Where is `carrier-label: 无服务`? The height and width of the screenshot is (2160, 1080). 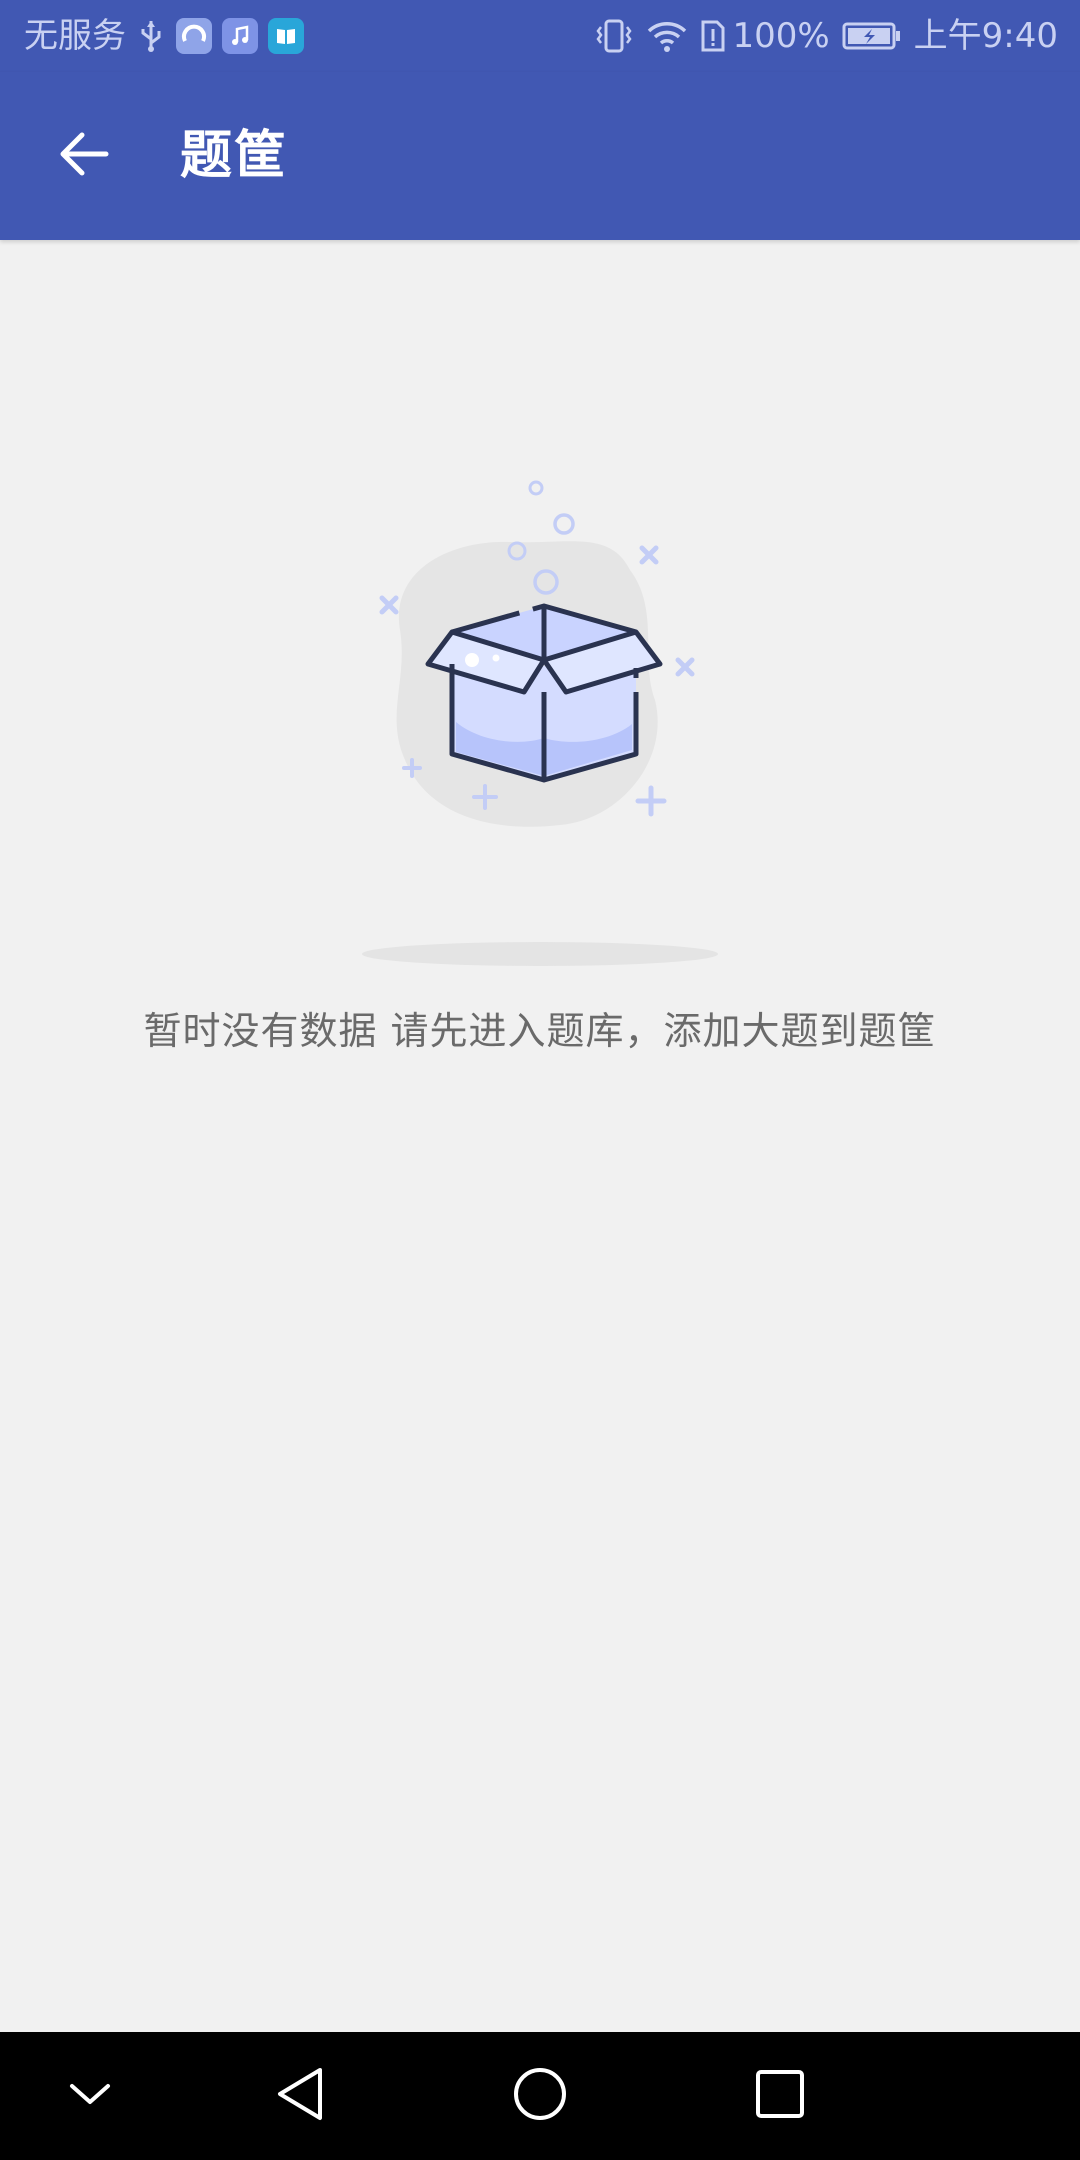
carrier-label: 无服务 is located at coordinates (75, 36).